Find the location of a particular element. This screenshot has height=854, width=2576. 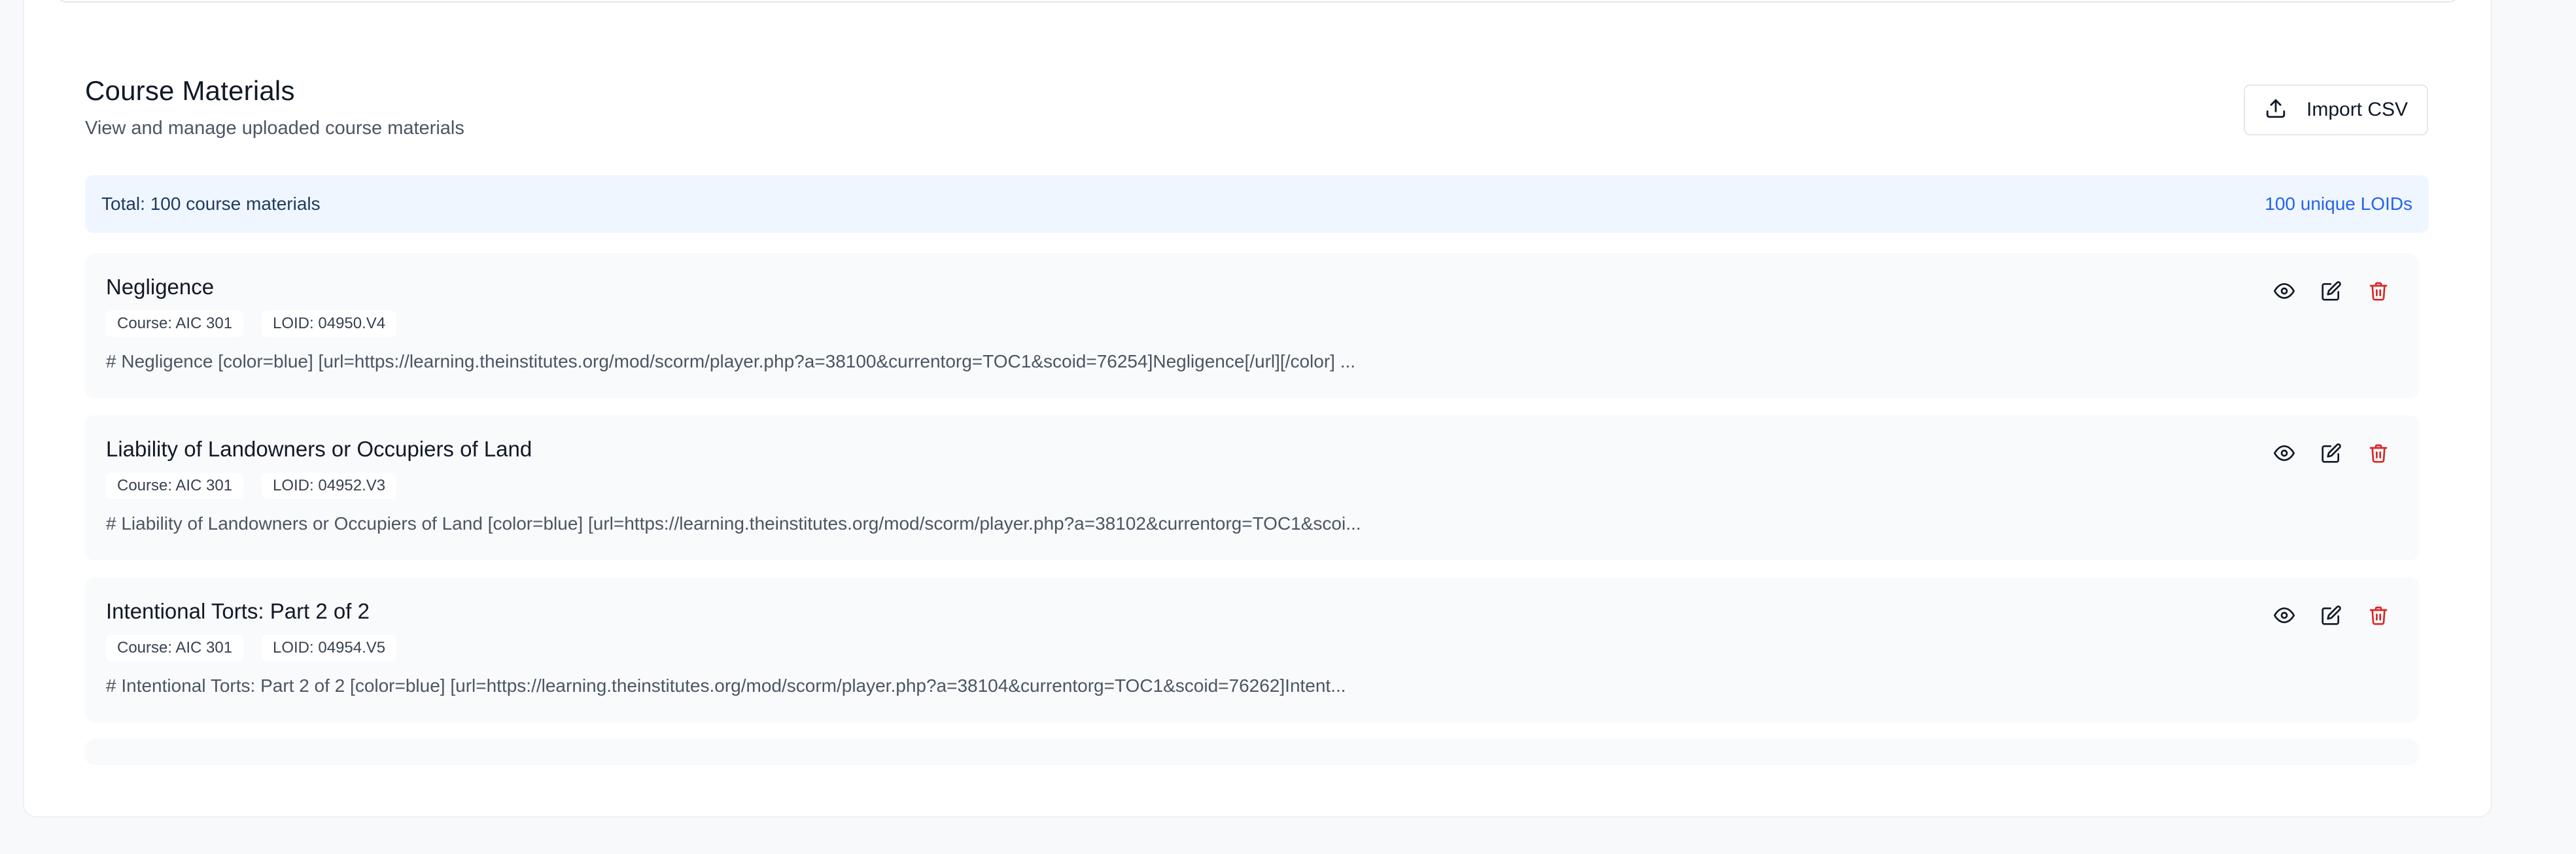

section-title: Course Materials is located at coordinates (190, 91).